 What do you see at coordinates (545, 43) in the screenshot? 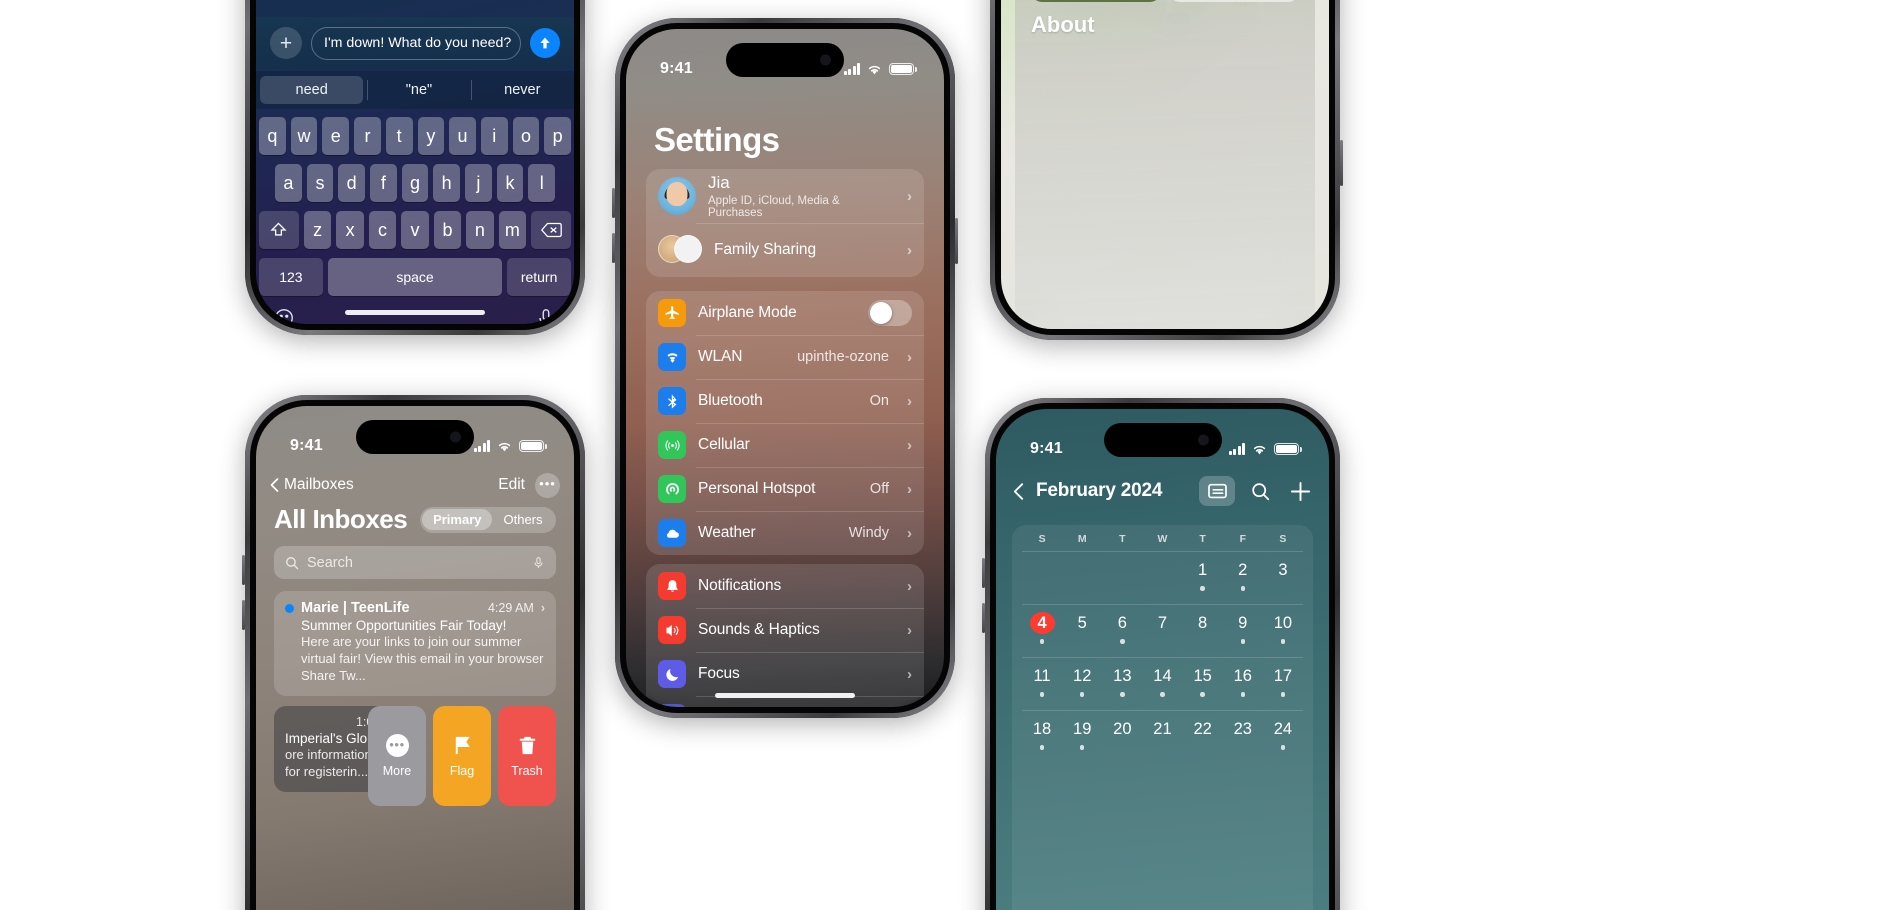
I see `send-button` at bounding box center [545, 43].